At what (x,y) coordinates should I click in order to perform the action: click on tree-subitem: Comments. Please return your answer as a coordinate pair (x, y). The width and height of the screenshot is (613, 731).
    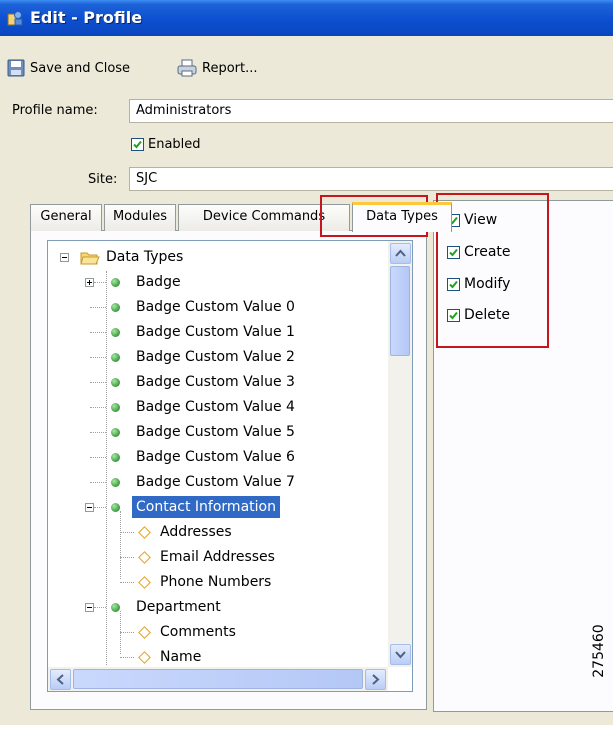
    Looking at the image, I should click on (213, 632).